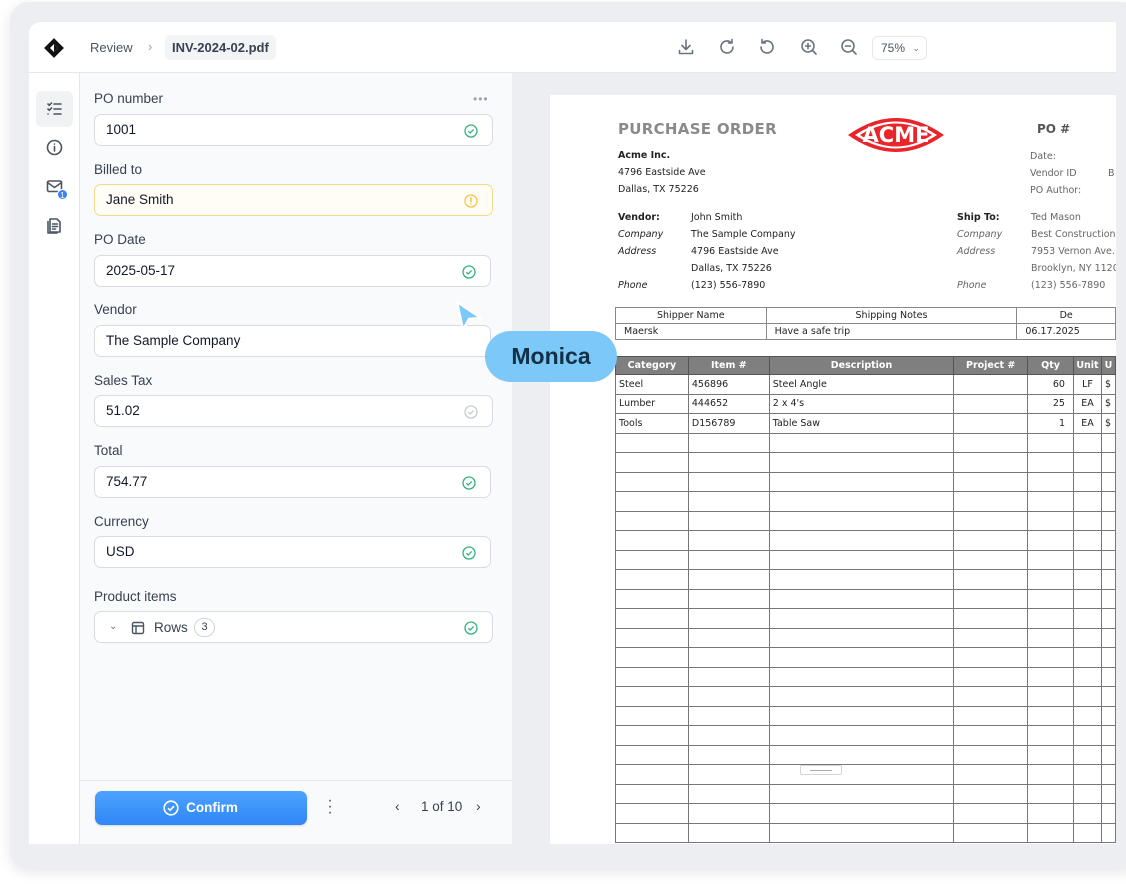  What do you see at coordinates (991, 365) in the screenshot?
I see `items-header-cell: Project #` at bounding box center [991, 365].